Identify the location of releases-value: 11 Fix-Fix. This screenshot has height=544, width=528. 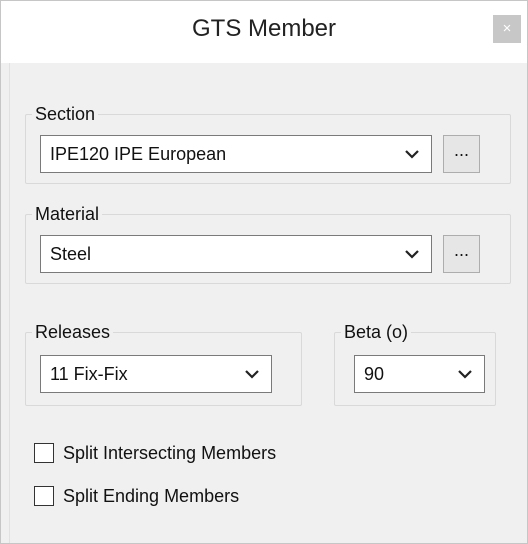
(89, 374).